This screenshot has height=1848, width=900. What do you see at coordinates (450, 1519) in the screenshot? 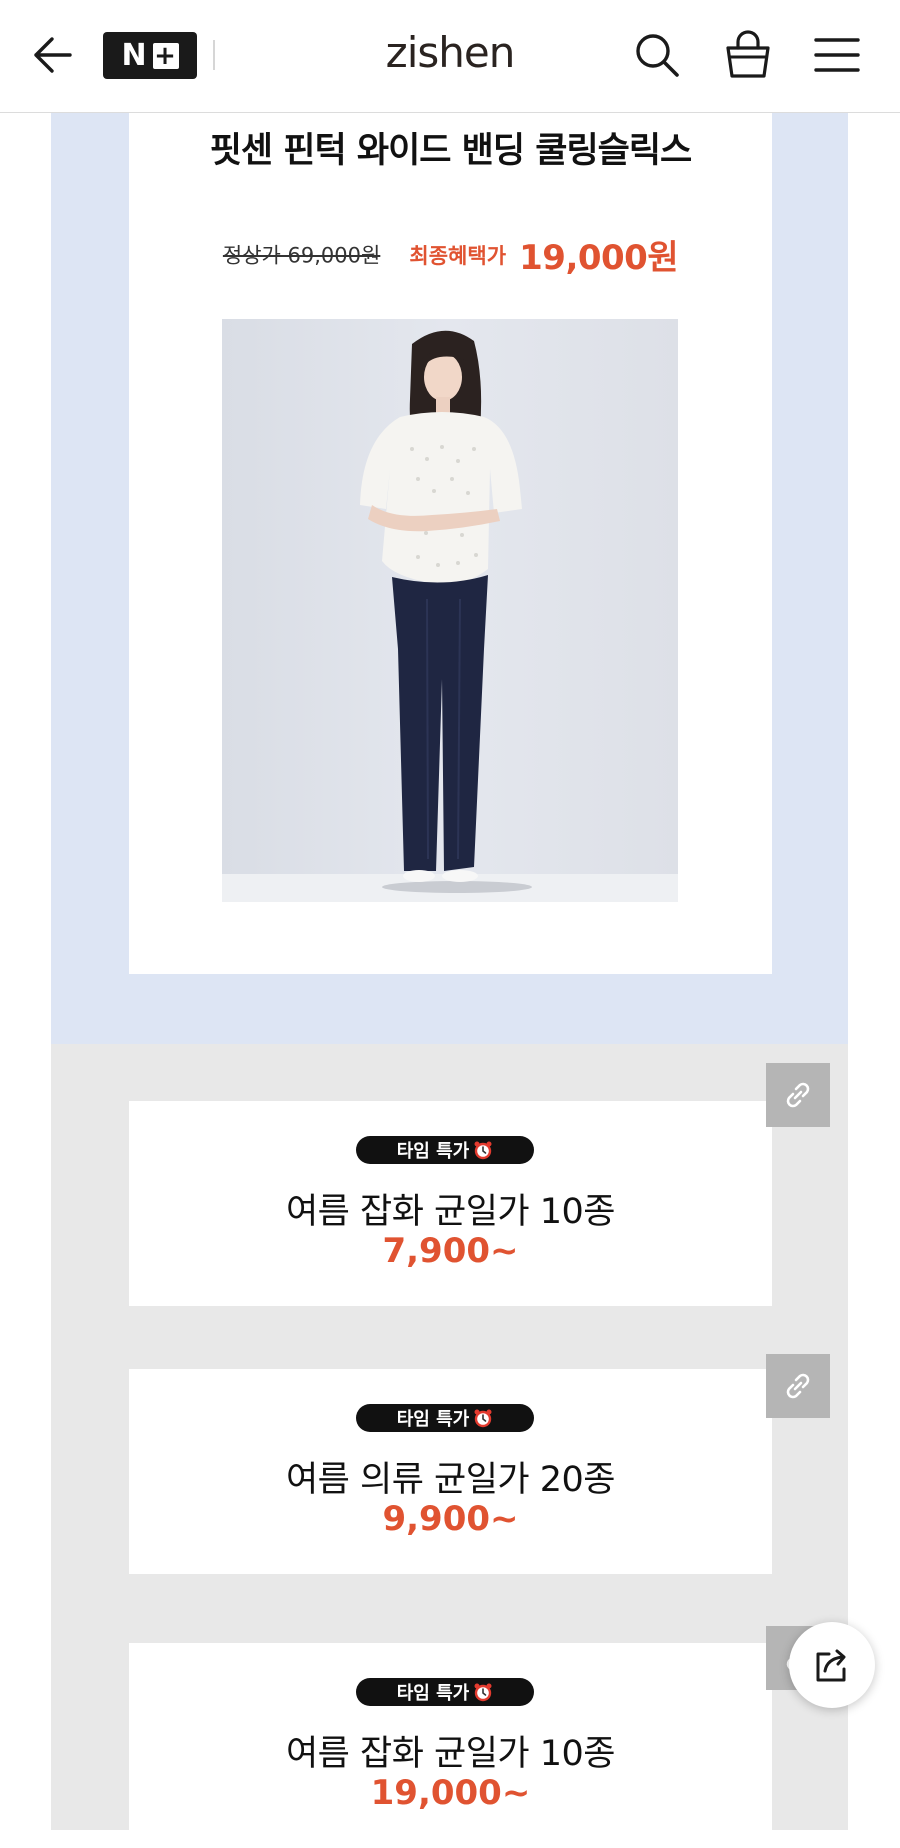
I see `deal-price: 9,900~` at bounding box center [450, 1519].